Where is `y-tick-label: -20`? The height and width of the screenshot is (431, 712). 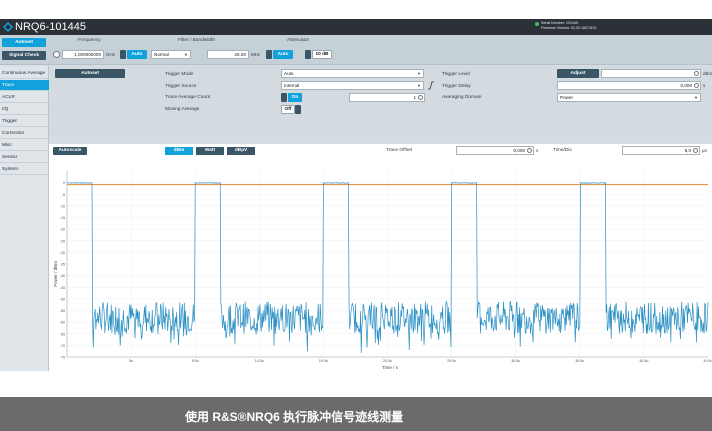
y-tick-label: -20 is located at coordinates (62, 230).